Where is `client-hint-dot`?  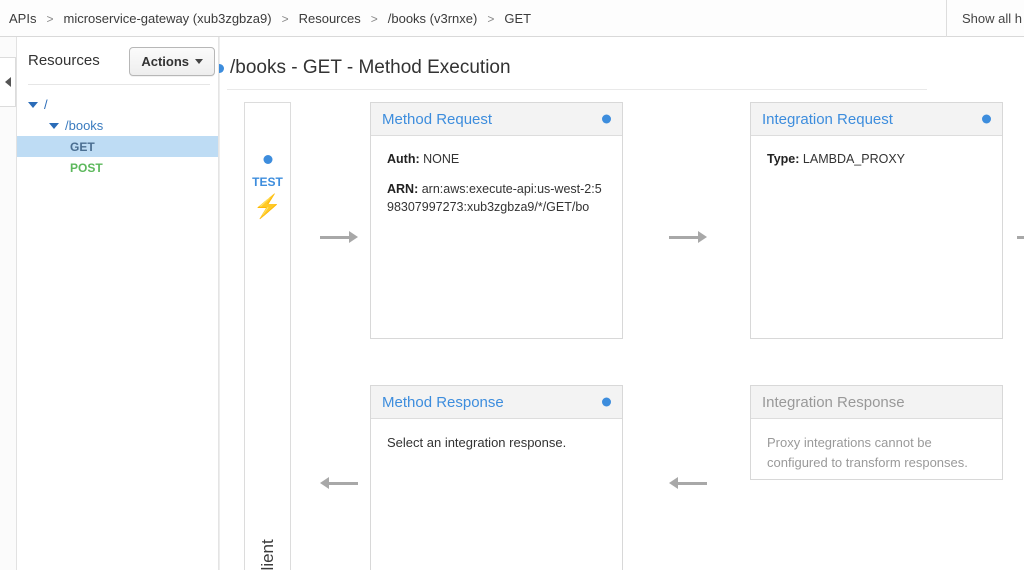
client-hint-dot is located at coordinates (267, 159).